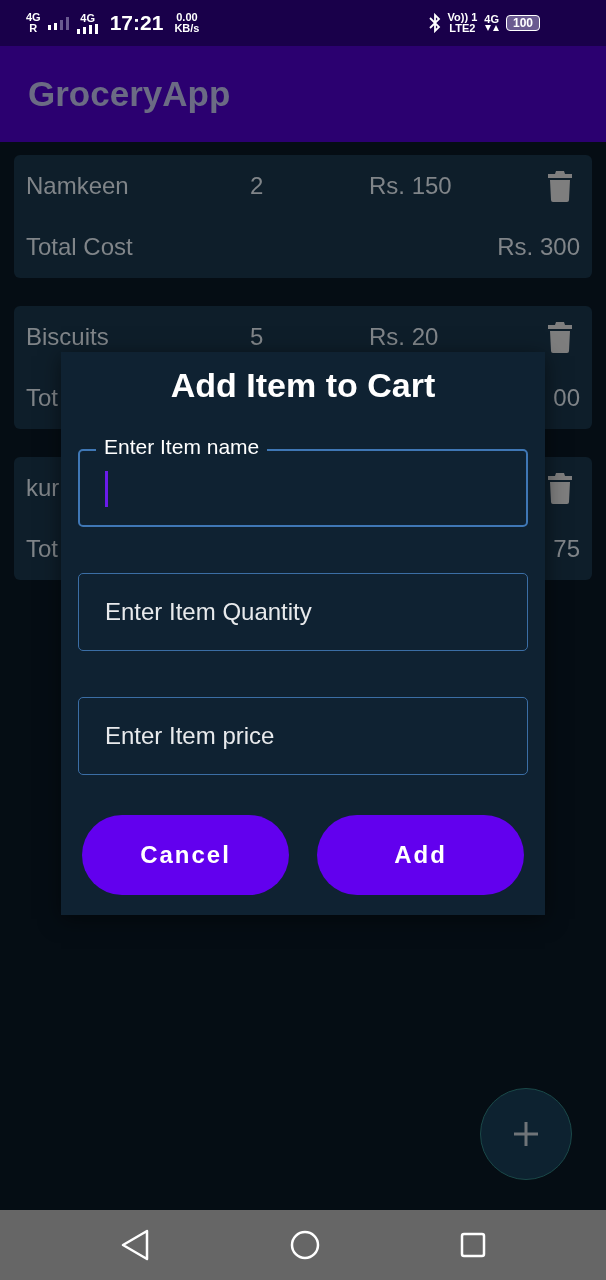  I want to click on battery-indicator: 100, so click(522, 23).